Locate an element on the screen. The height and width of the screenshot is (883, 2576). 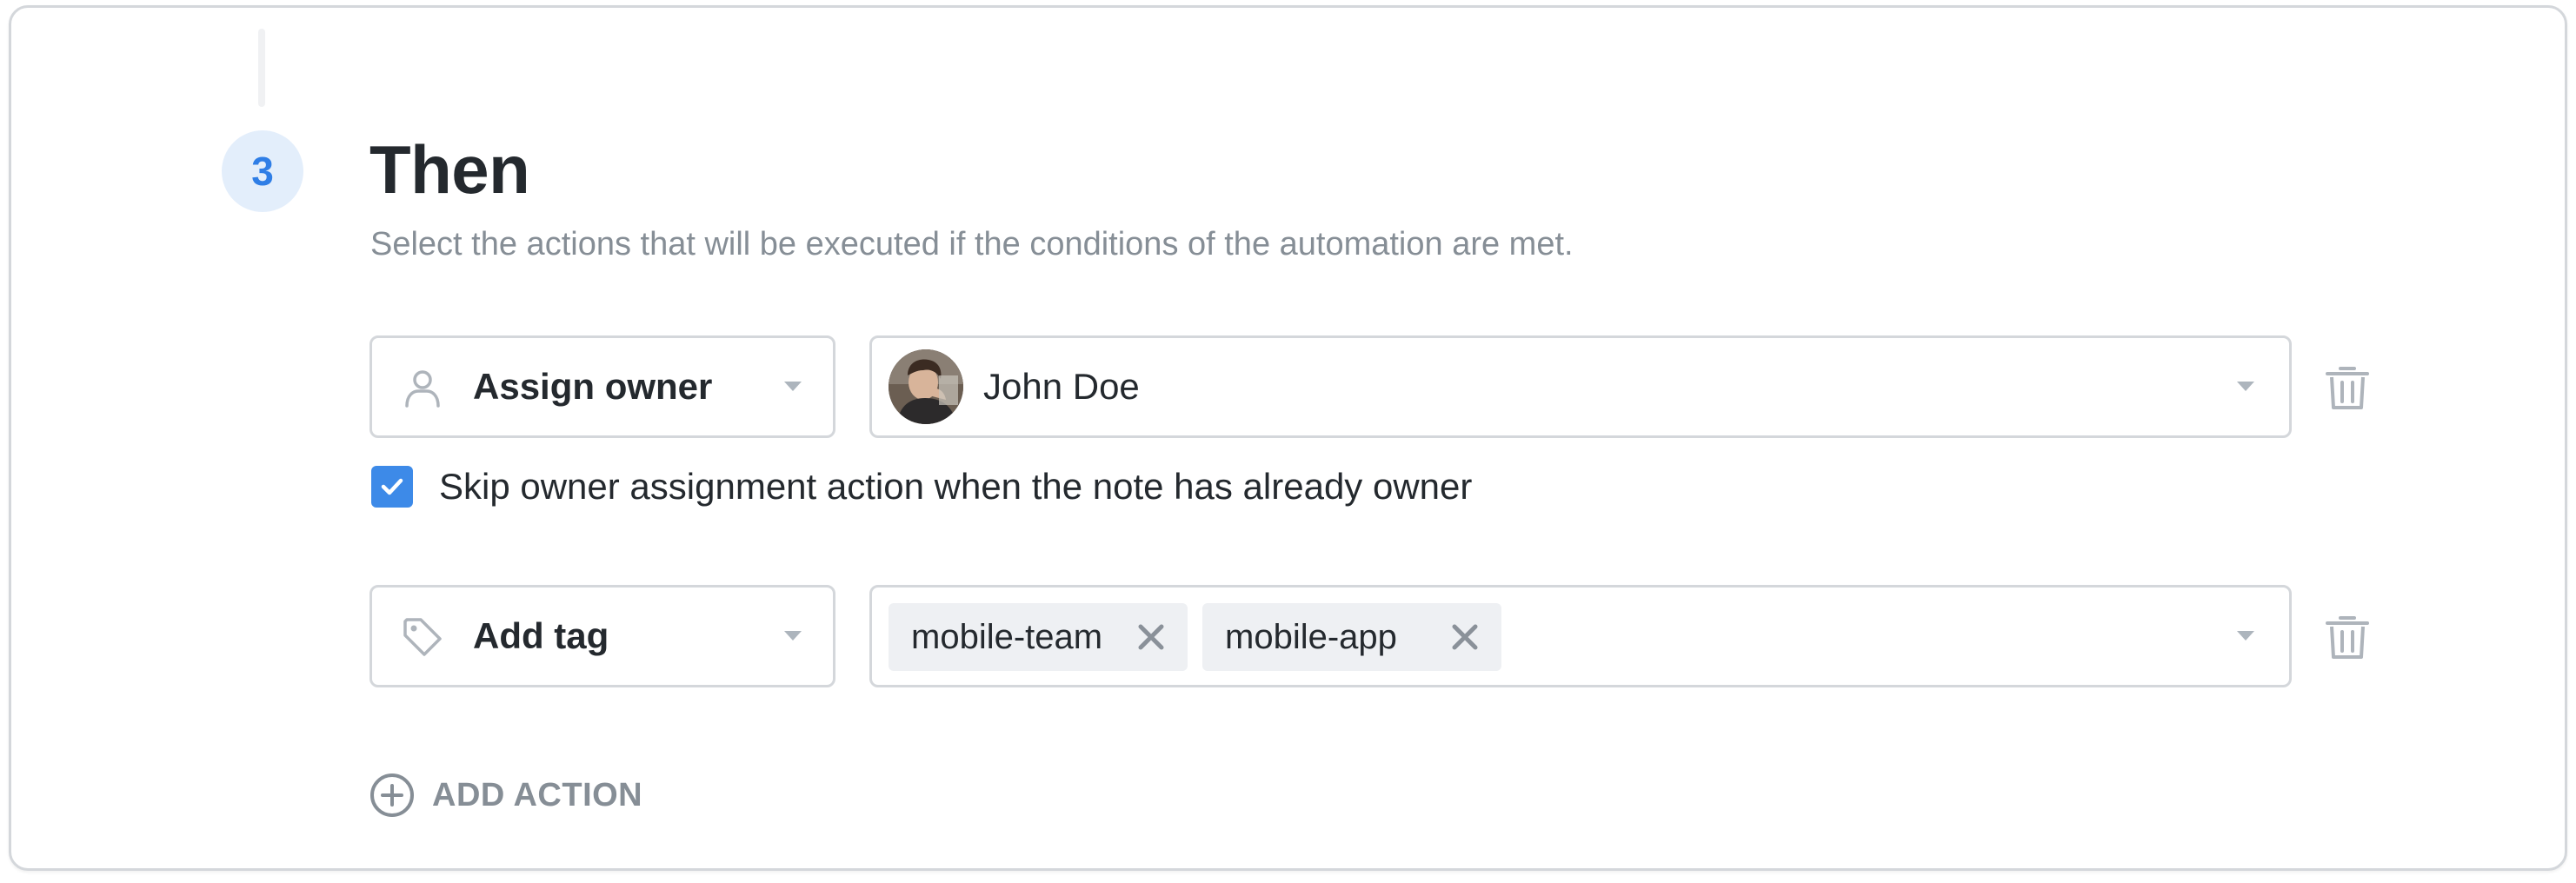
avatar is located at coordinates (926, 386).